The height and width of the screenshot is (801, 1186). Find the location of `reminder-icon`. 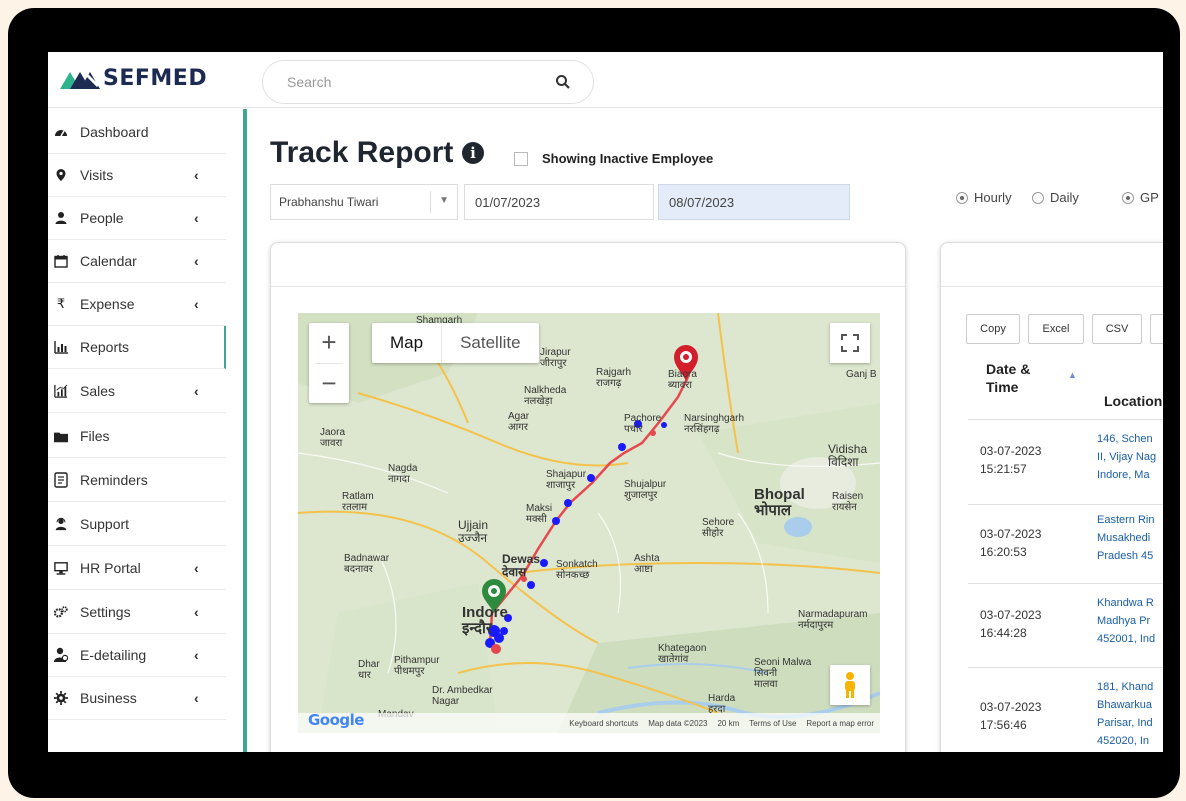

reminder-icon is located at coordinates (61, 480).